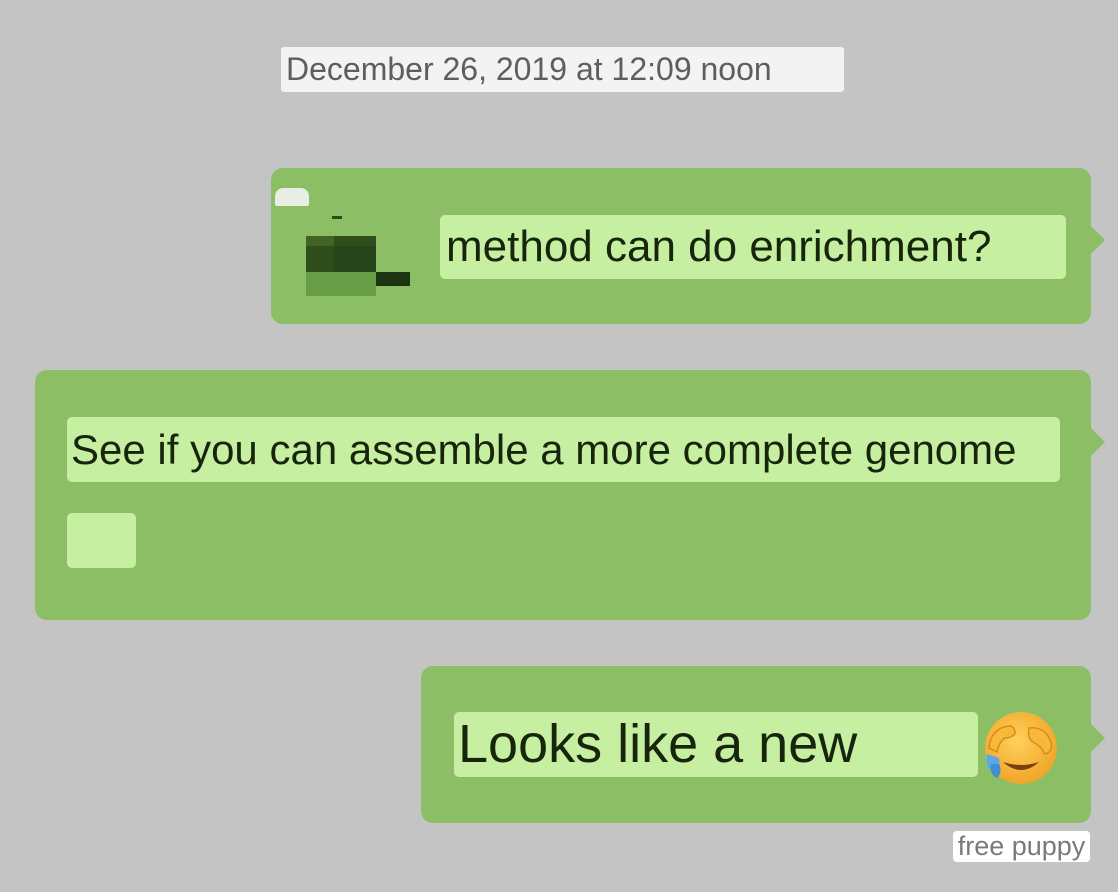  I want to click on redacted-fragment, so click(292, 197).